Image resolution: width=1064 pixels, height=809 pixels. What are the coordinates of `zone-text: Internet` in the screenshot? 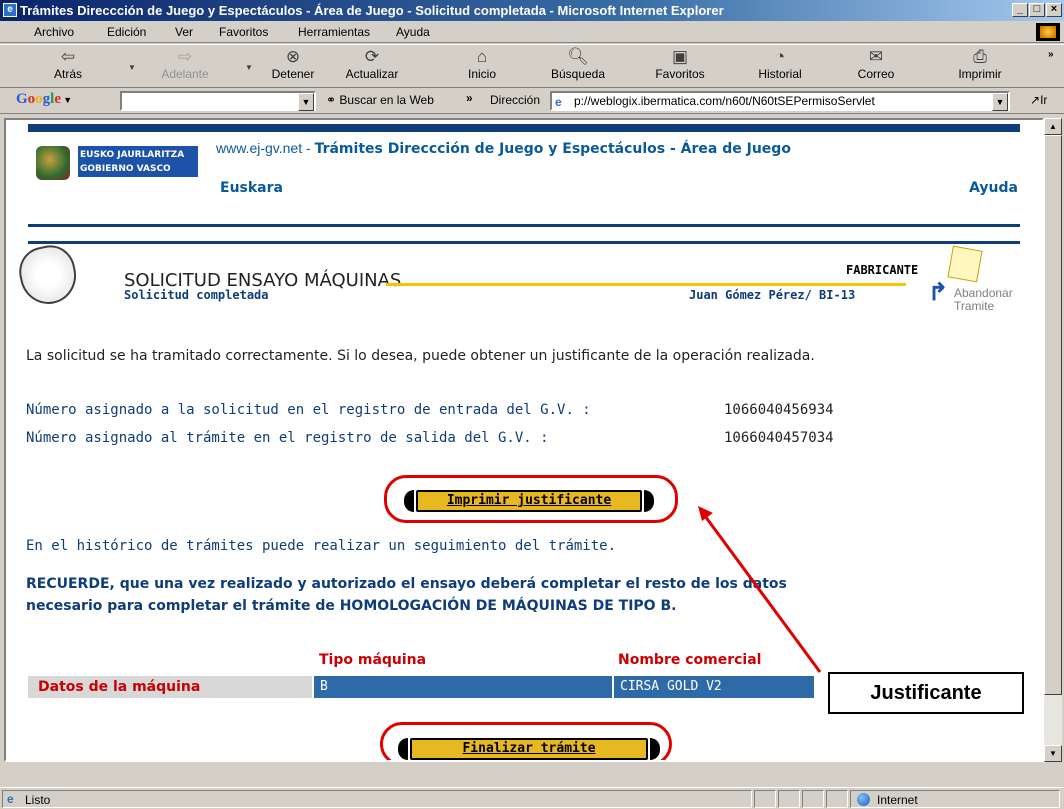 It's located at (897, 800).